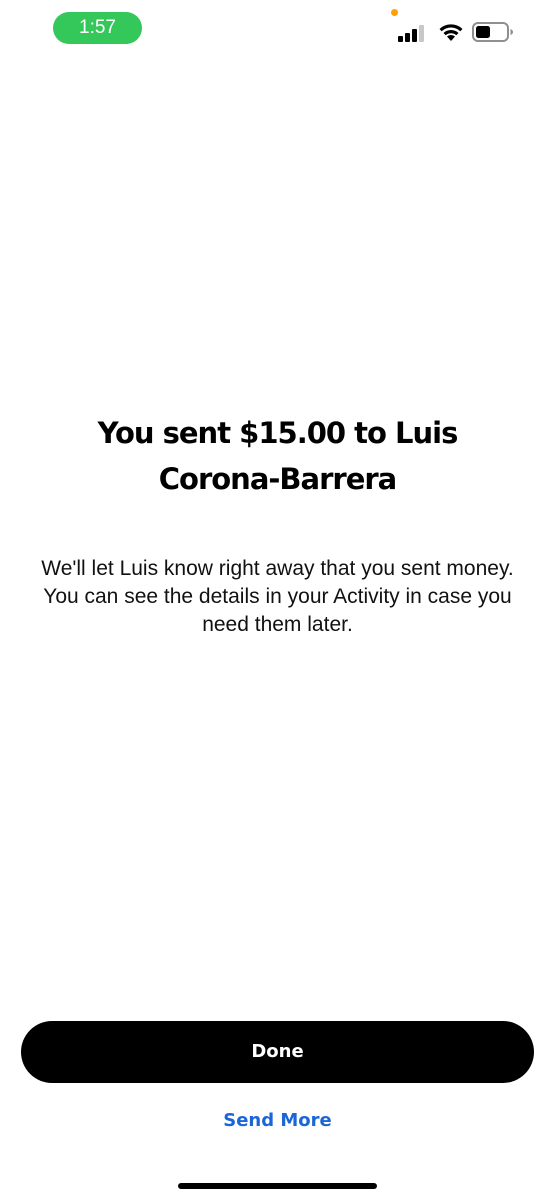 The image size is (555, 1200). Describe the element at coordinates (277, 1052) in the screenshot. I see `done-button: Done` at that location.